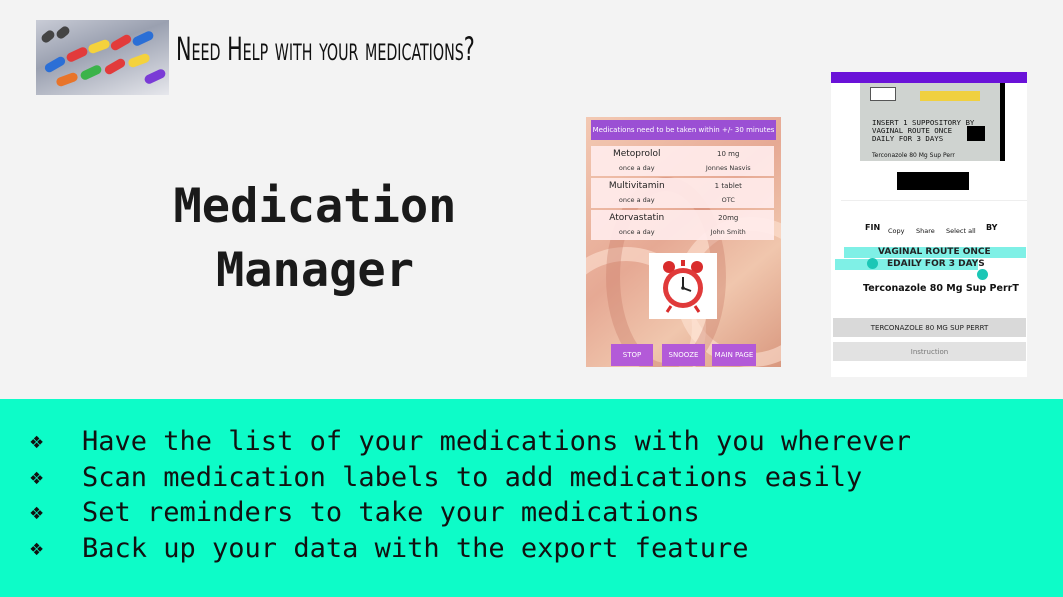  I want to click on selected-text-right: BY, so click(992, 227).